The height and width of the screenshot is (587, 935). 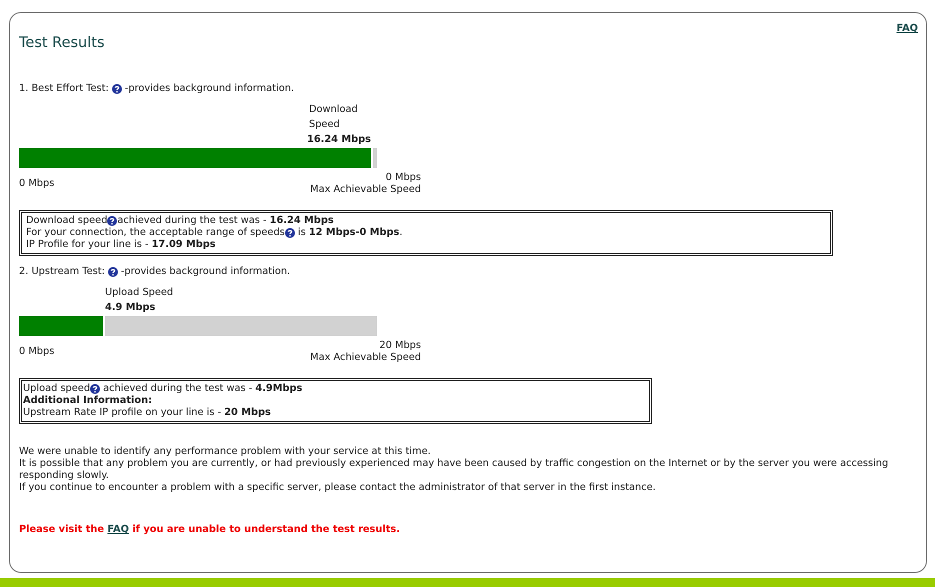 What do you see at coordinates (147, 413) in the screenshot?
I see `info-text: Upstream Rate IP profile on your line is - 20 Mbps` at bounding box center [147, 413].